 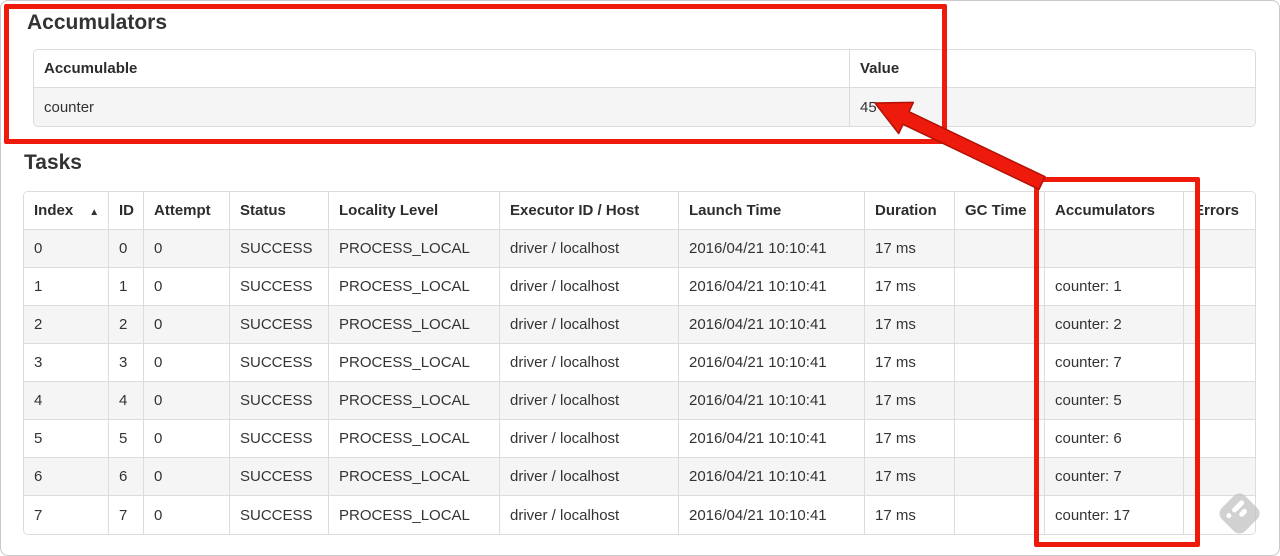 I want to click on cell-id: 4, so click(x=126, y=401).